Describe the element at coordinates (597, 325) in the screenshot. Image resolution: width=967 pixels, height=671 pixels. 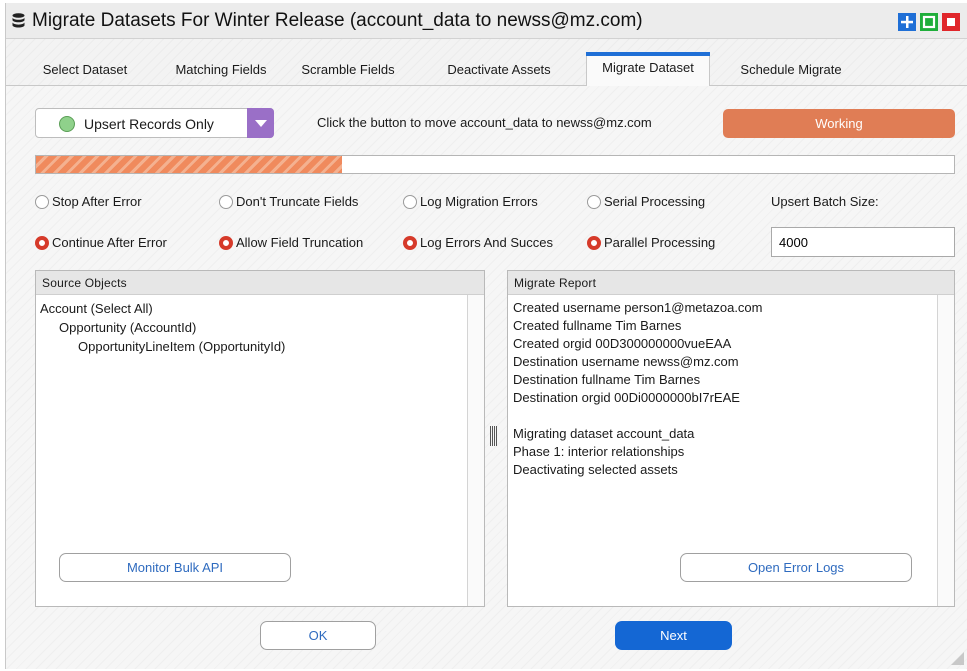
I see `report-line: Created fullname Tim Barnes` at that location.